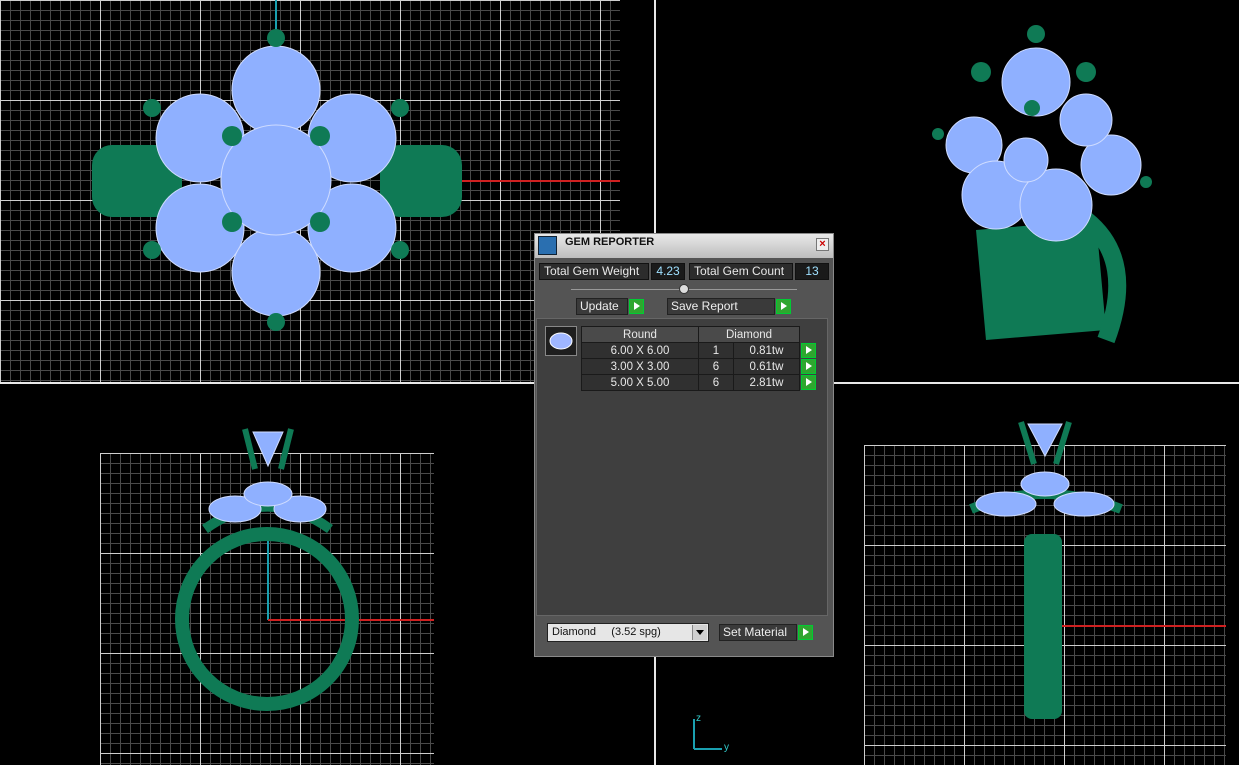 The image size is (1239, 765). I want to click on save-report-go-icon, so click(783, 306).